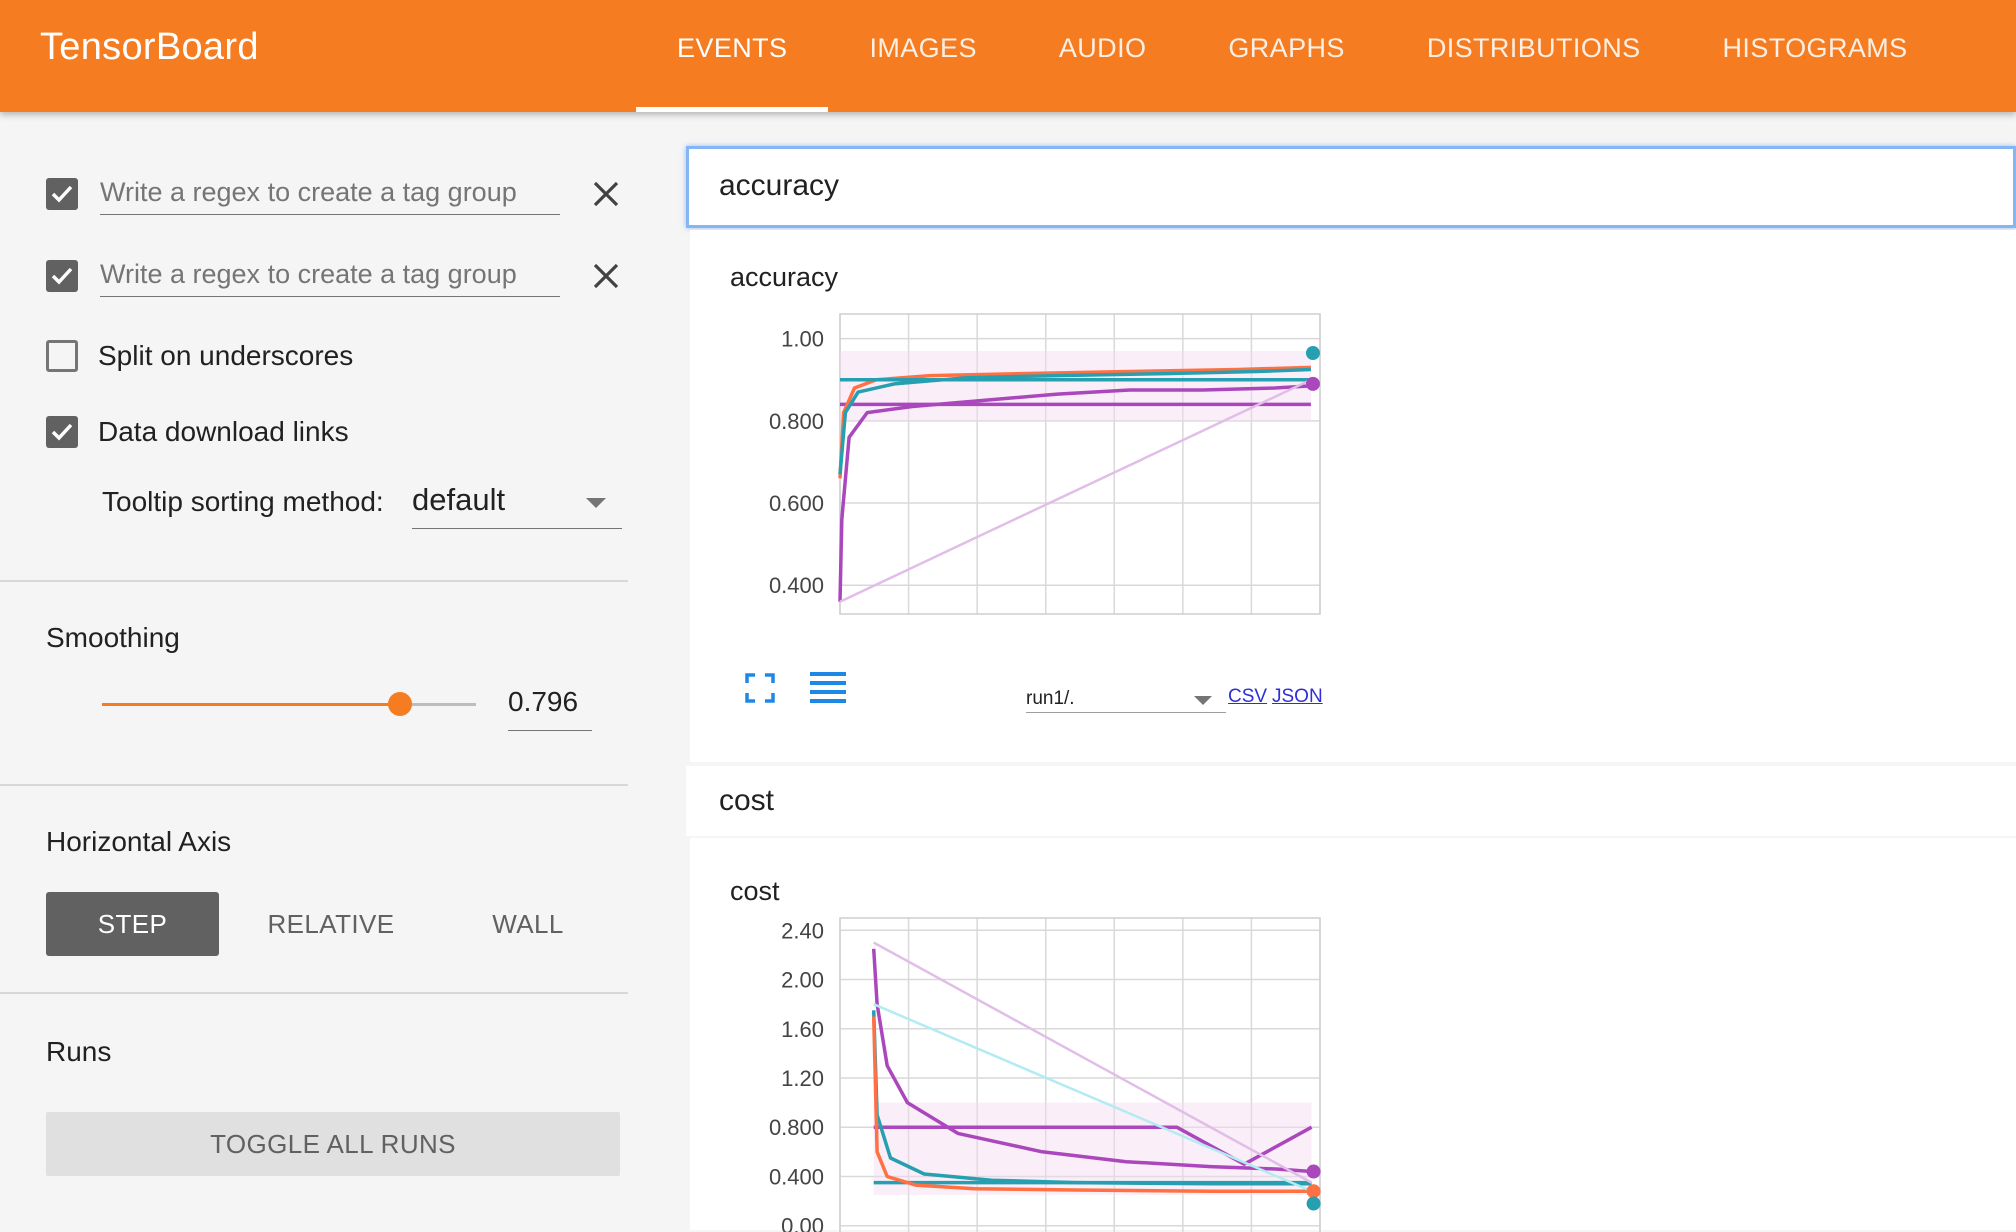 The image size is (2016, 1232). What do you see at coordinates (550, 708) in the screenshot?
I see `smoothing-value-input: 0.796` at bounding box center [550, 708].